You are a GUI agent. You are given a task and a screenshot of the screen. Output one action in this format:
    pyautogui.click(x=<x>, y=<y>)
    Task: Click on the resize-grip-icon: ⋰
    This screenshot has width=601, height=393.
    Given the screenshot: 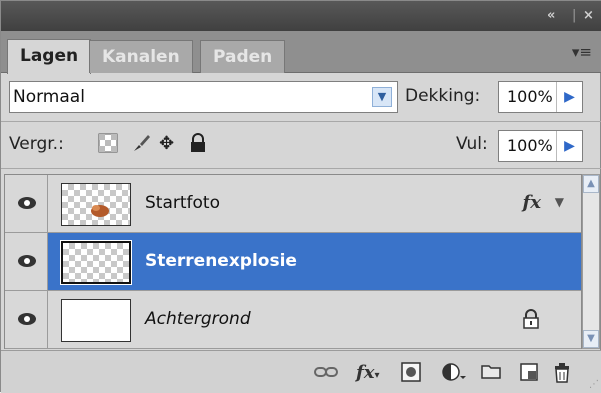 What is the action you would take?
    pyautogui.click(x=594, y=384)
    